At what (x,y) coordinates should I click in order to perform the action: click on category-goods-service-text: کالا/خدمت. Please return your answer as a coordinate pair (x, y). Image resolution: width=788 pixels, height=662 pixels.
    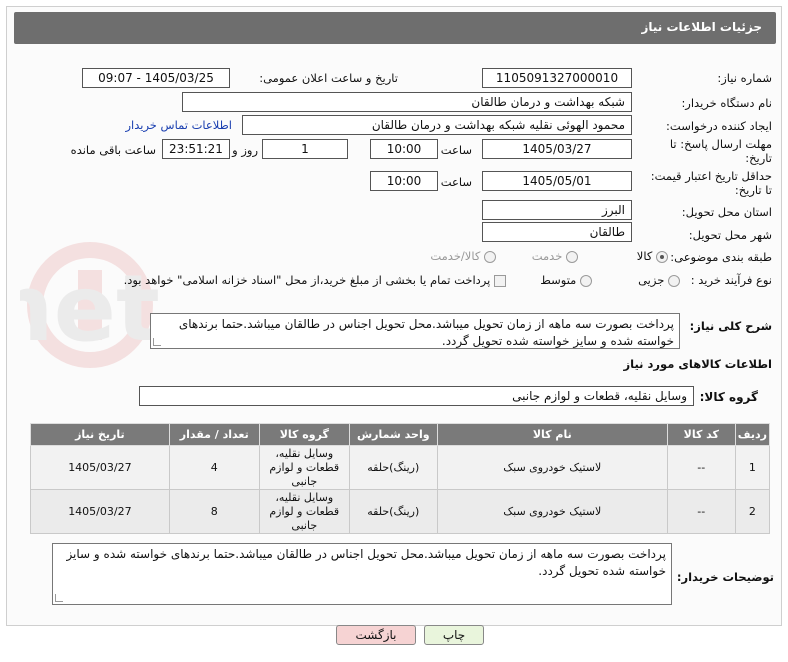
    Looking at the image, I should click on (455, 256).